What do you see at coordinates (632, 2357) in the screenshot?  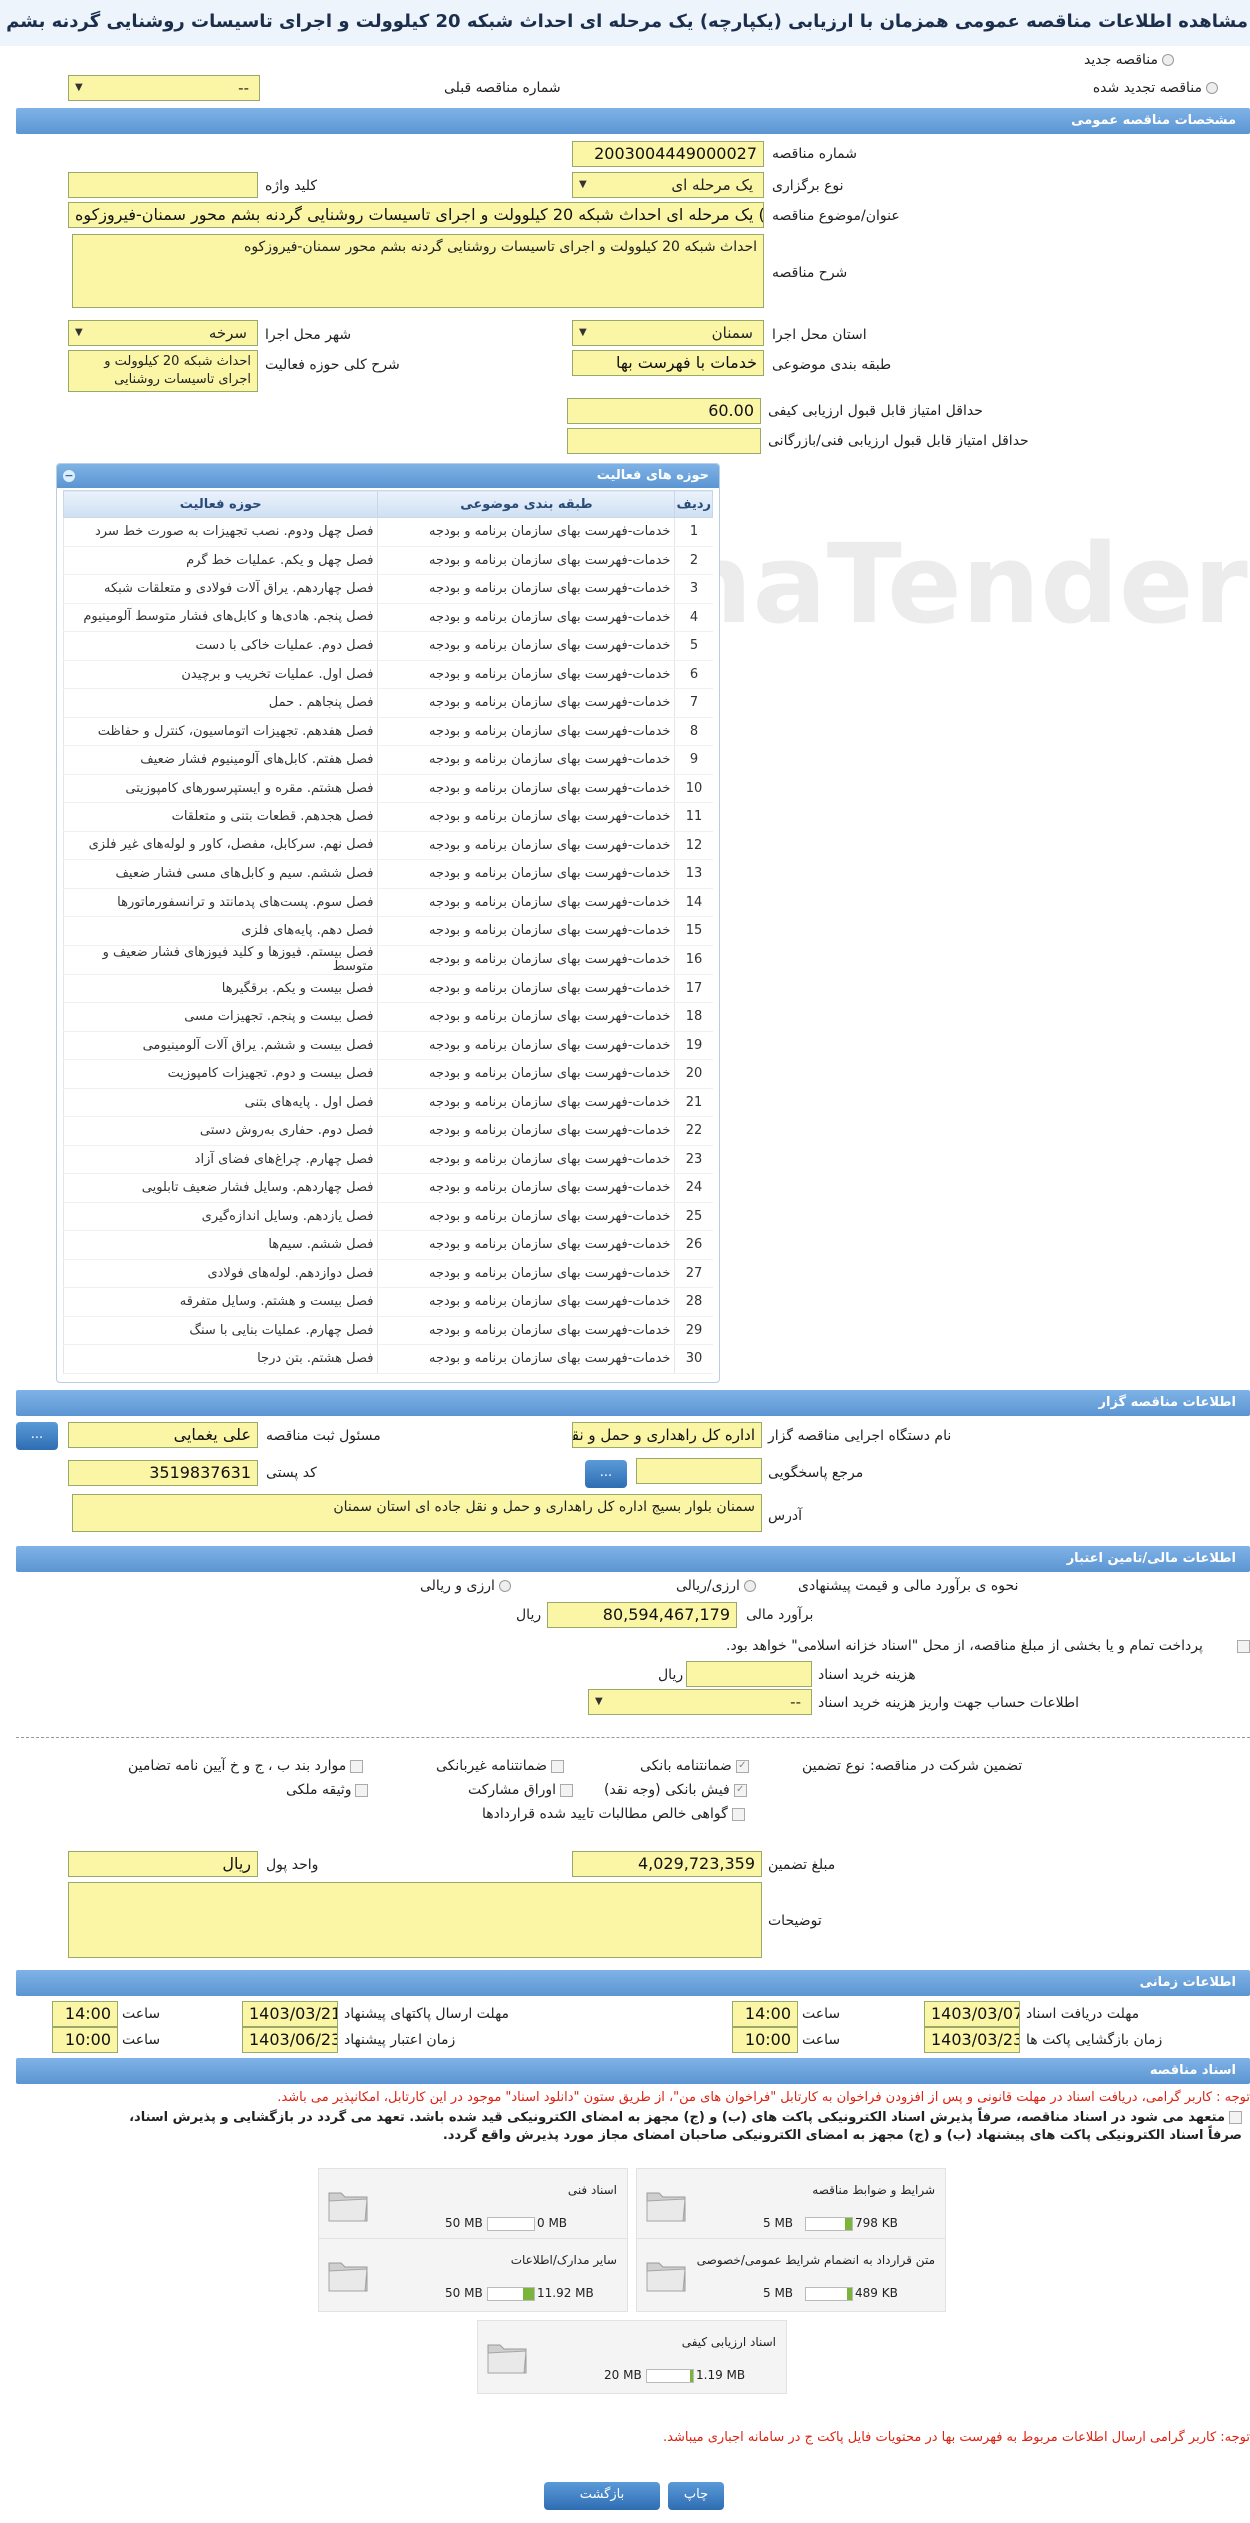 I see `file-card: اسناد ارزیابی کیفی 1.19 MB 20 MB` at bounding box center [632, 2357].